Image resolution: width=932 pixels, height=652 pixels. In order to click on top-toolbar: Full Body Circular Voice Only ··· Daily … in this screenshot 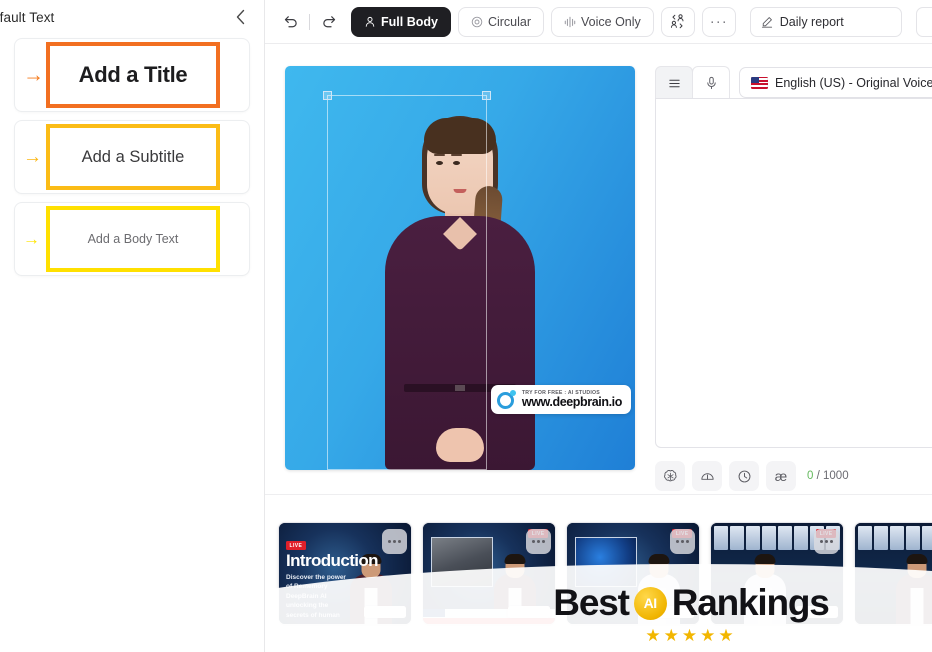, I will do `click(598, 22)`.